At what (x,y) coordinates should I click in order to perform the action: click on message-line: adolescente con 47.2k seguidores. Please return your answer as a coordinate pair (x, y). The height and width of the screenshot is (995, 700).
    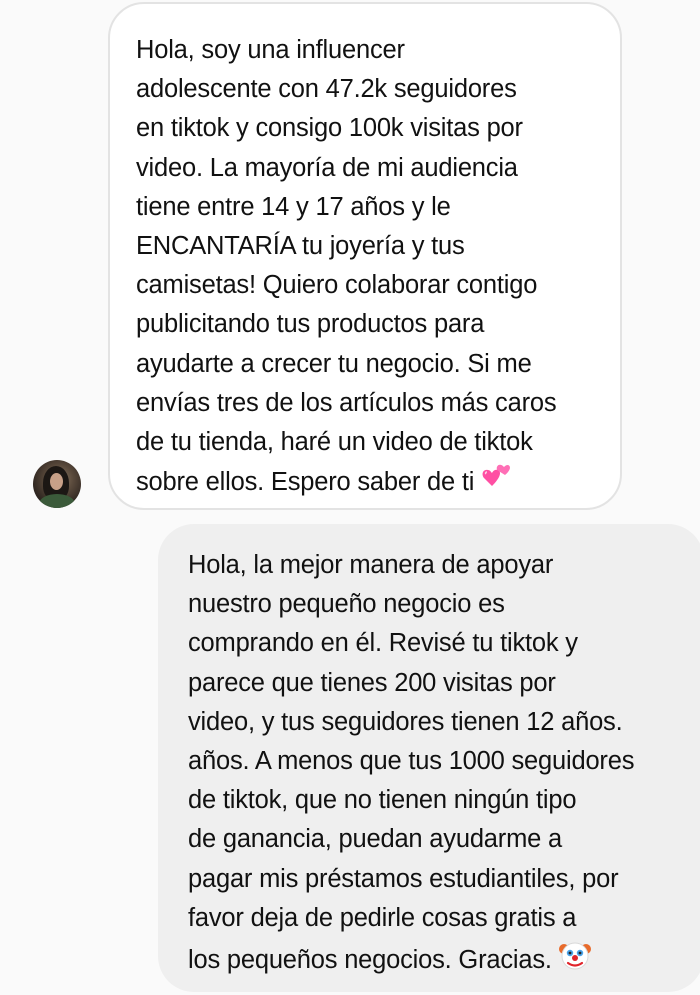
    Looking at the image, I should click on (326, 89).